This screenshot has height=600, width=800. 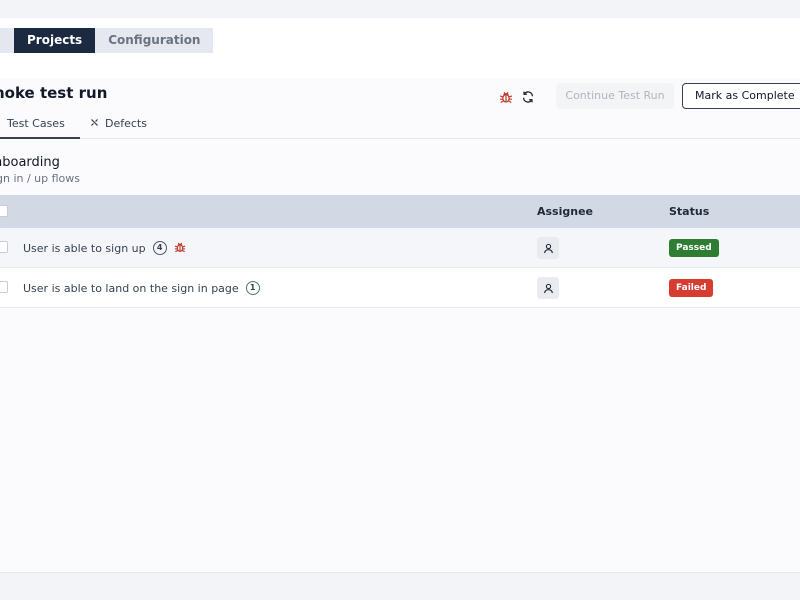 I want to click on table-row: User is able to sign up 4 Passed, so click(x=400, y=248).